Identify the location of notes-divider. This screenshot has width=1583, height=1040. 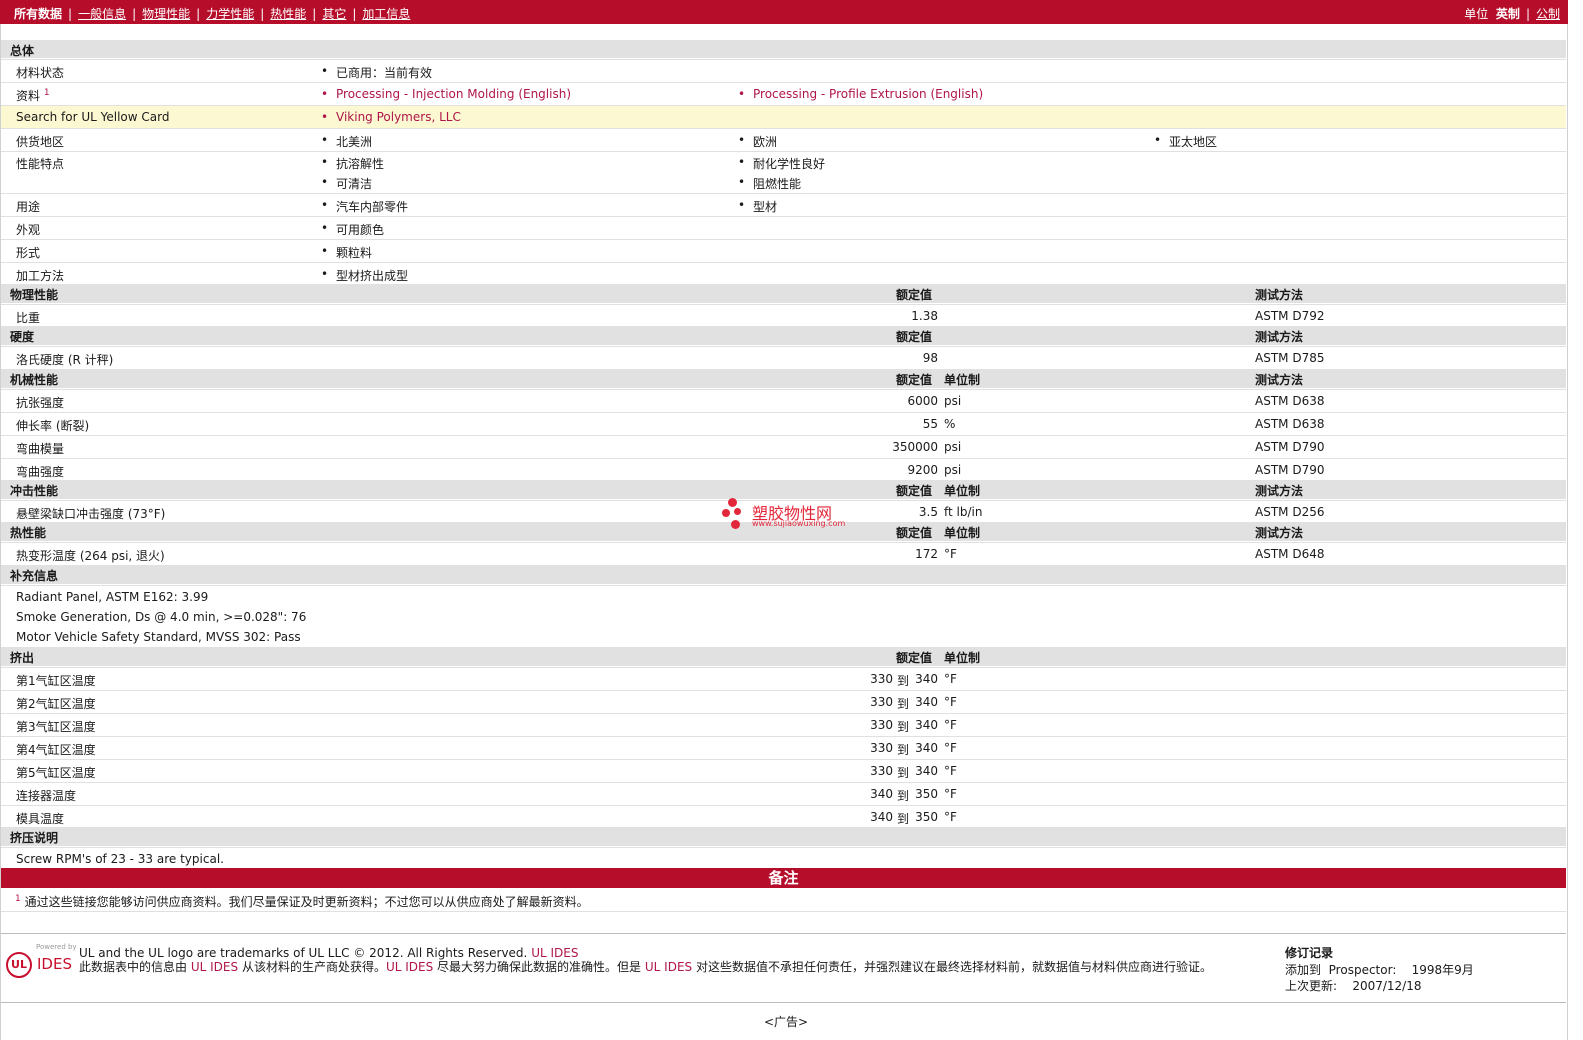
(783, 911).